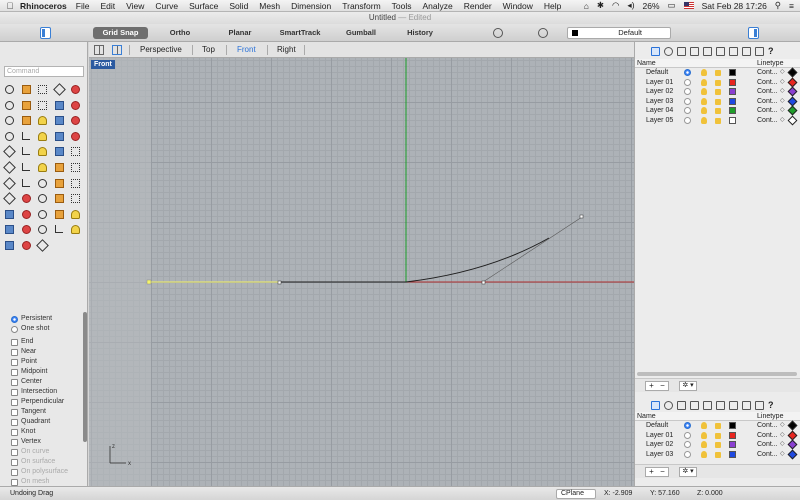 This screenshot has width=800, height=500. Describe the element at coordinates (733, 405) in the screenshot. I see `materials-icon-lower` at that location.